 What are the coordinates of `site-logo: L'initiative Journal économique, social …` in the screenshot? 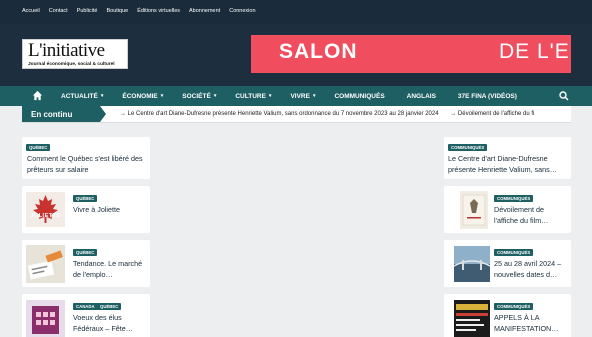 It's located at (75, 54).